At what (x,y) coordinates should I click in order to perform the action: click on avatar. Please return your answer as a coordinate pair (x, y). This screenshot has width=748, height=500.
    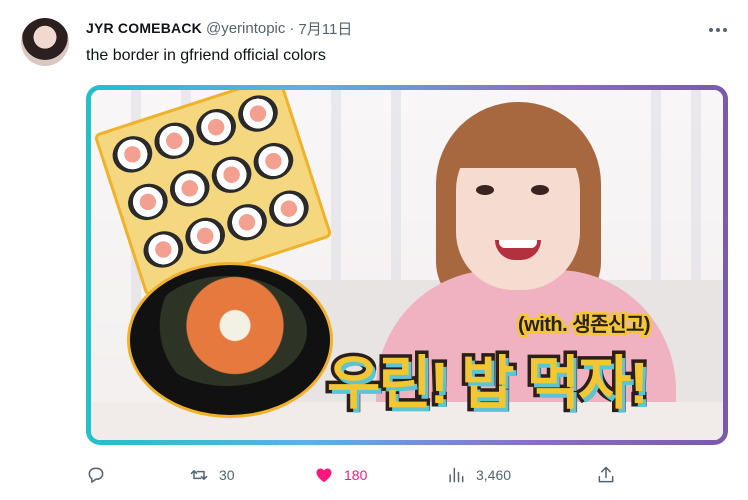
    Looking at the image, I should click on (45, 42).